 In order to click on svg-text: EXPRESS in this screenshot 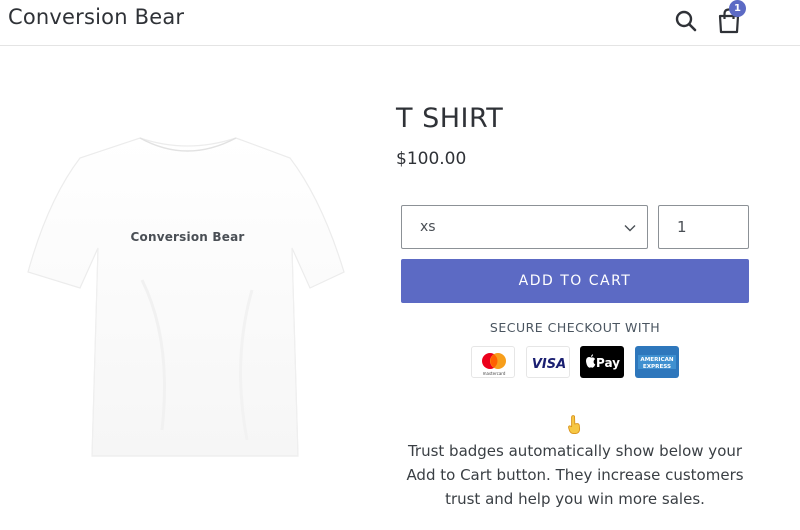, I will do `click(657, 367)`.